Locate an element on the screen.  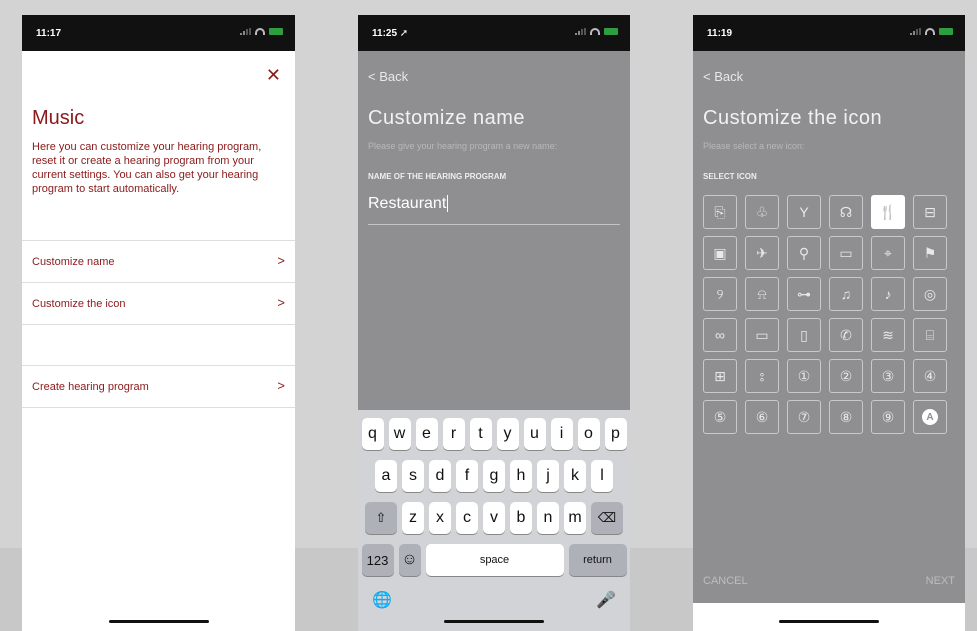
letter-a-icon: A is located at coordinates (930, 417).